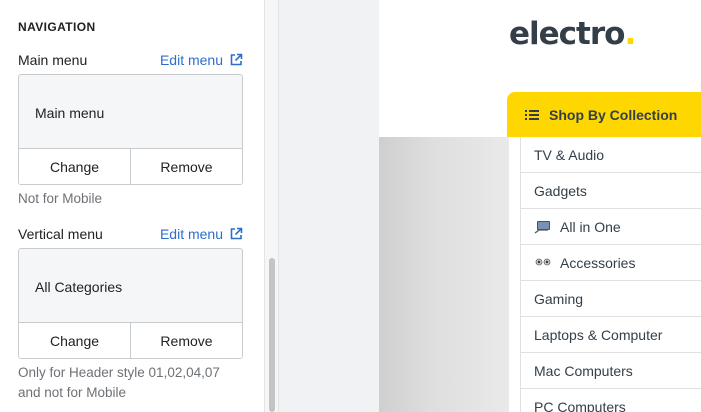 This screenshot has width=701, height=412. What do you see at coordinates (567, 34) in the screenshot?
I see `logo-text: electro` at bounding box center [567, 34].